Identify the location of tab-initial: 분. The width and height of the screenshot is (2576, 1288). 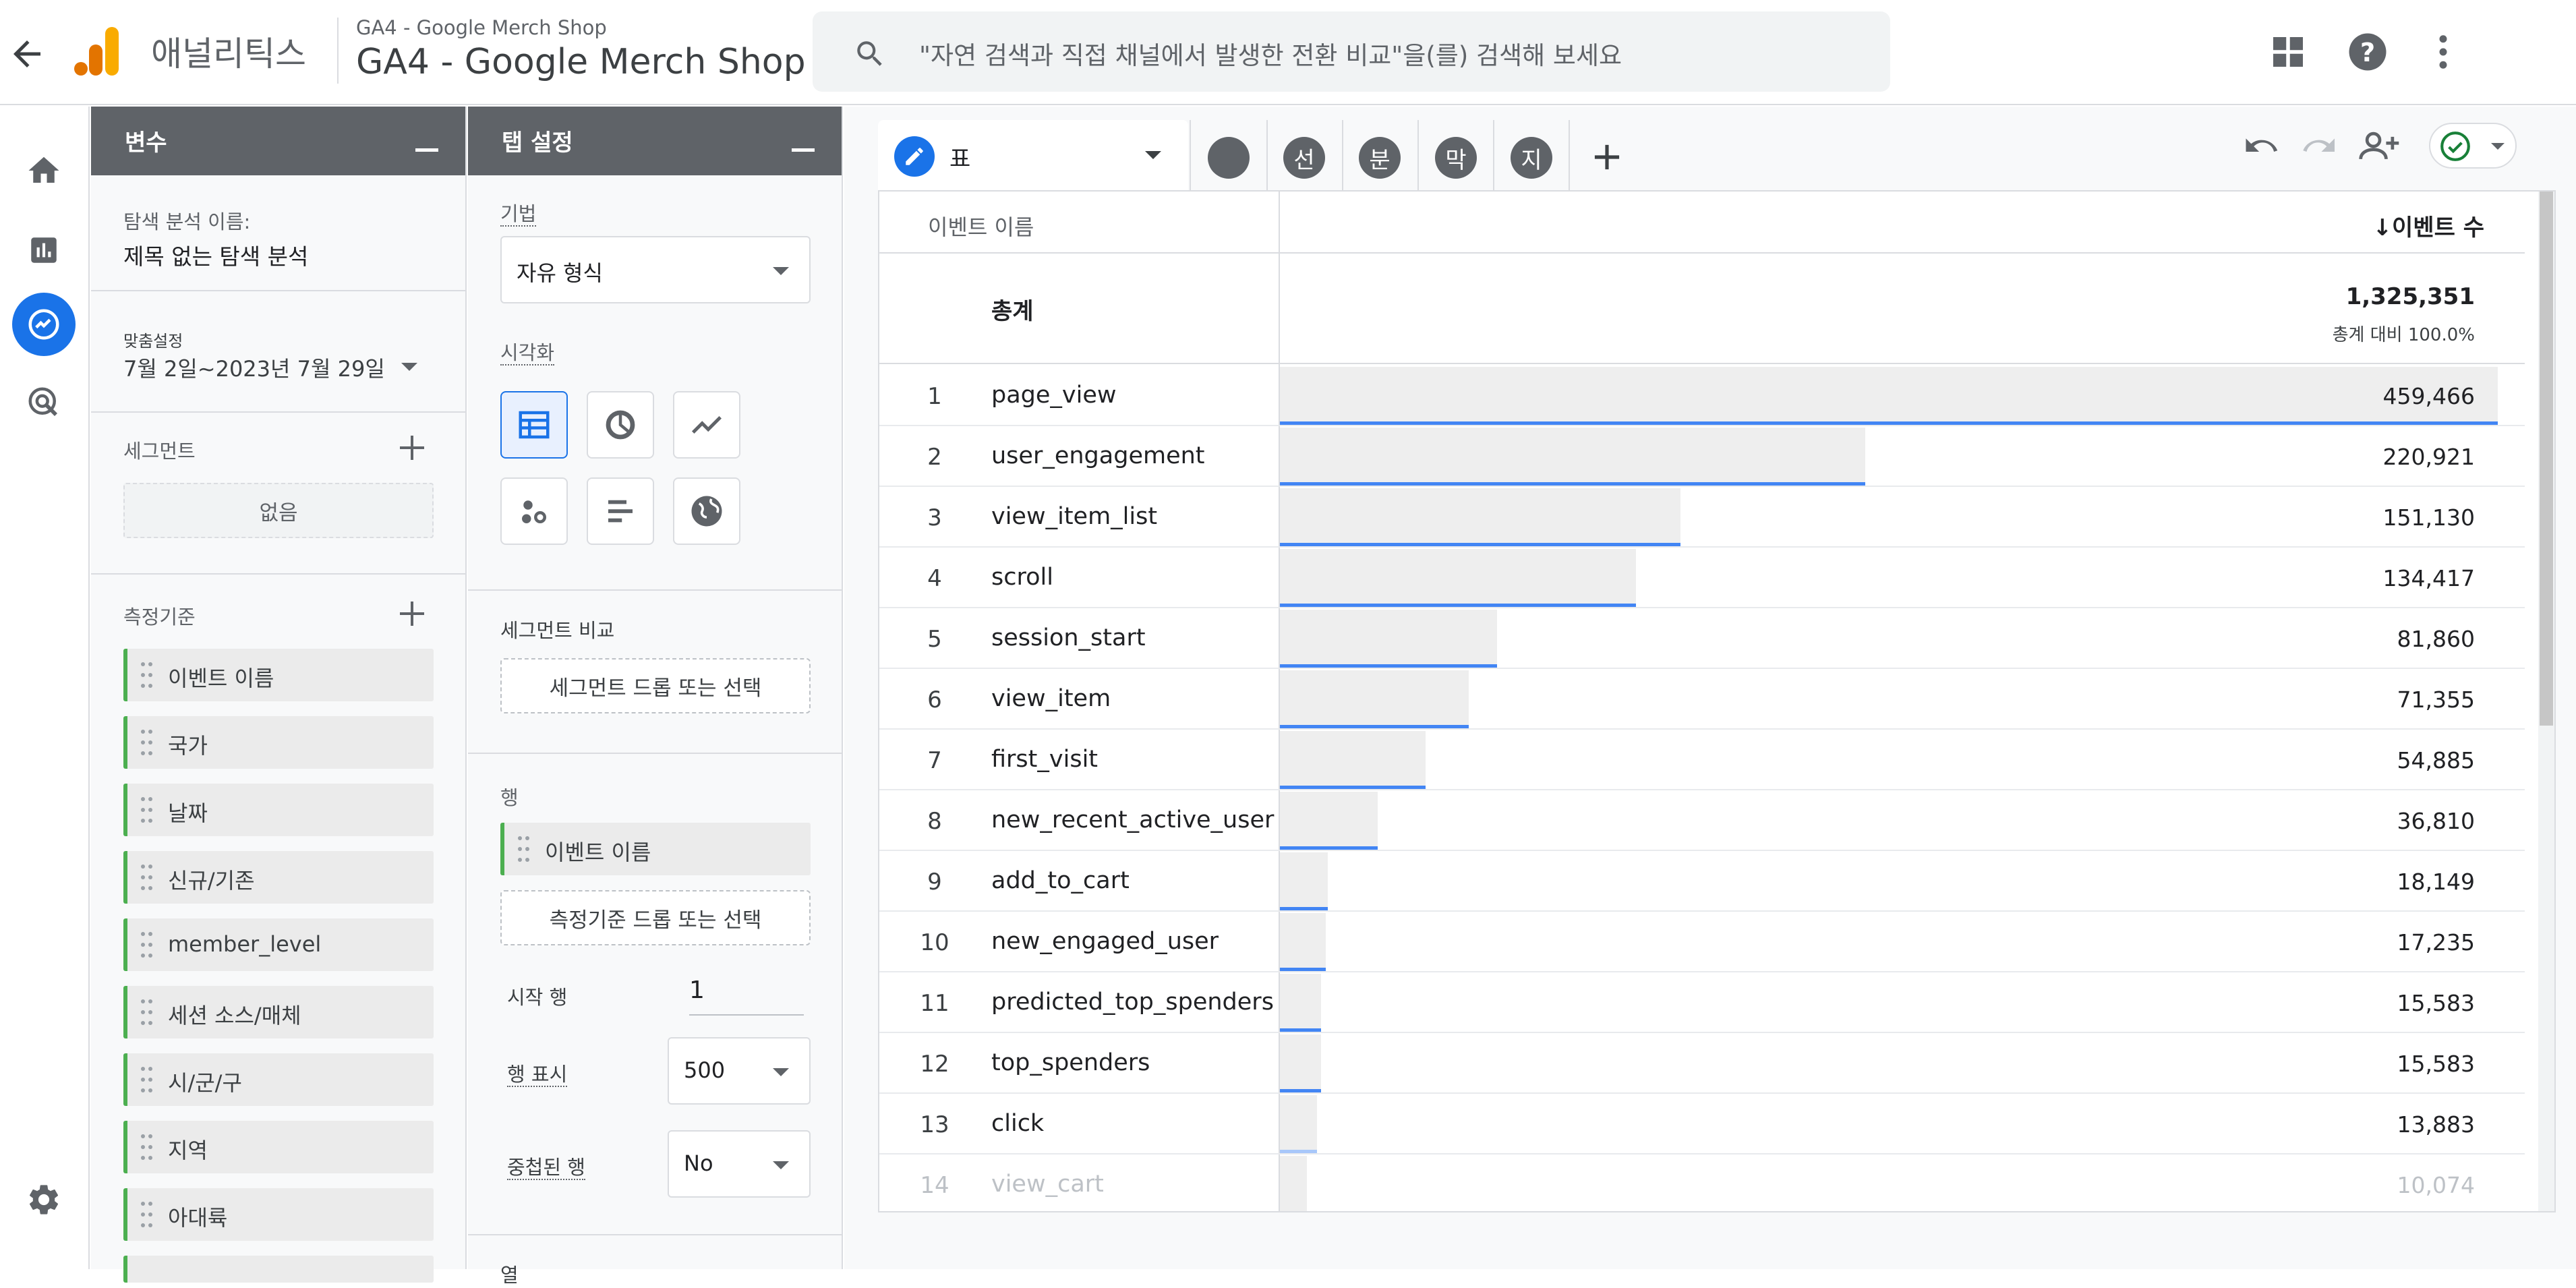
(1380, 158).